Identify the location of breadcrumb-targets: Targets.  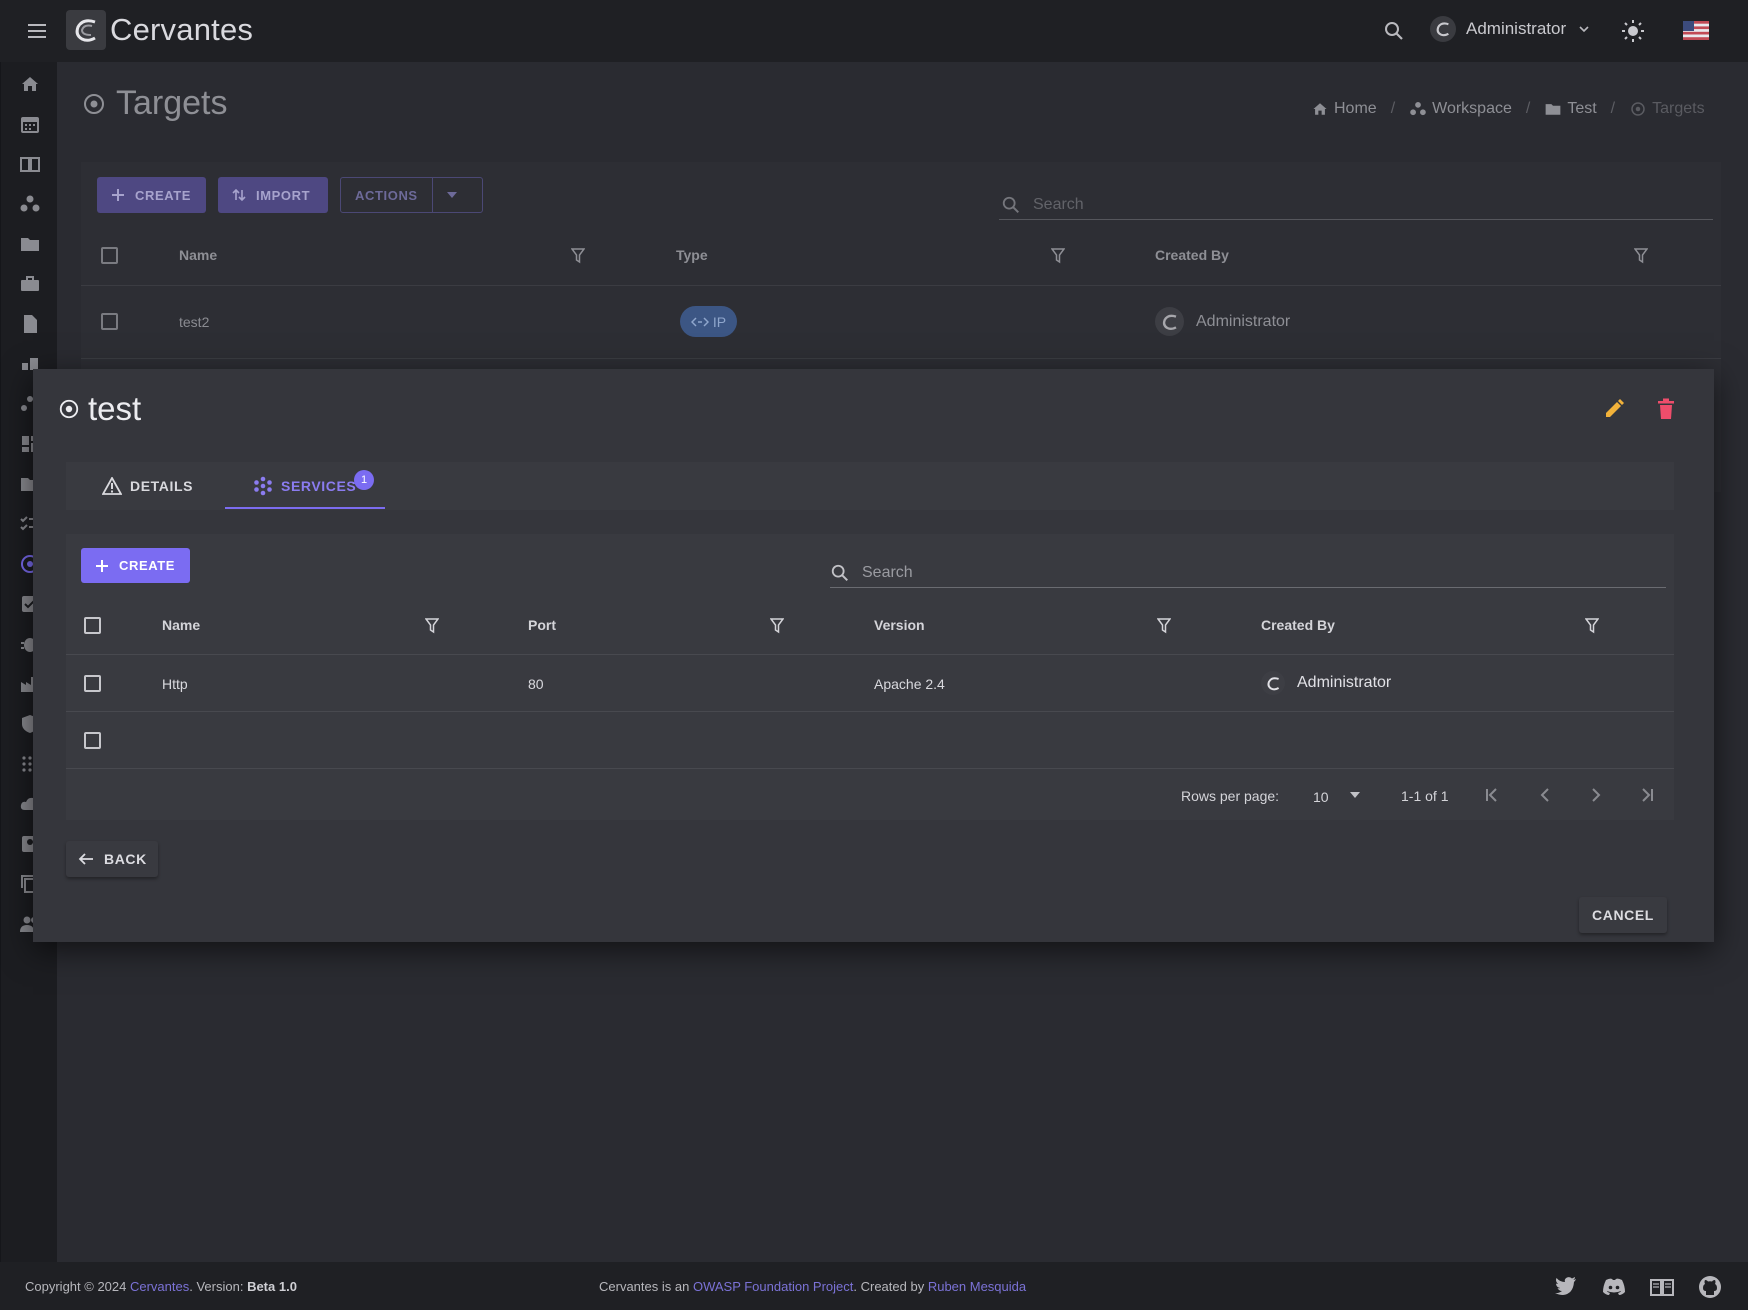
(1667, 109).